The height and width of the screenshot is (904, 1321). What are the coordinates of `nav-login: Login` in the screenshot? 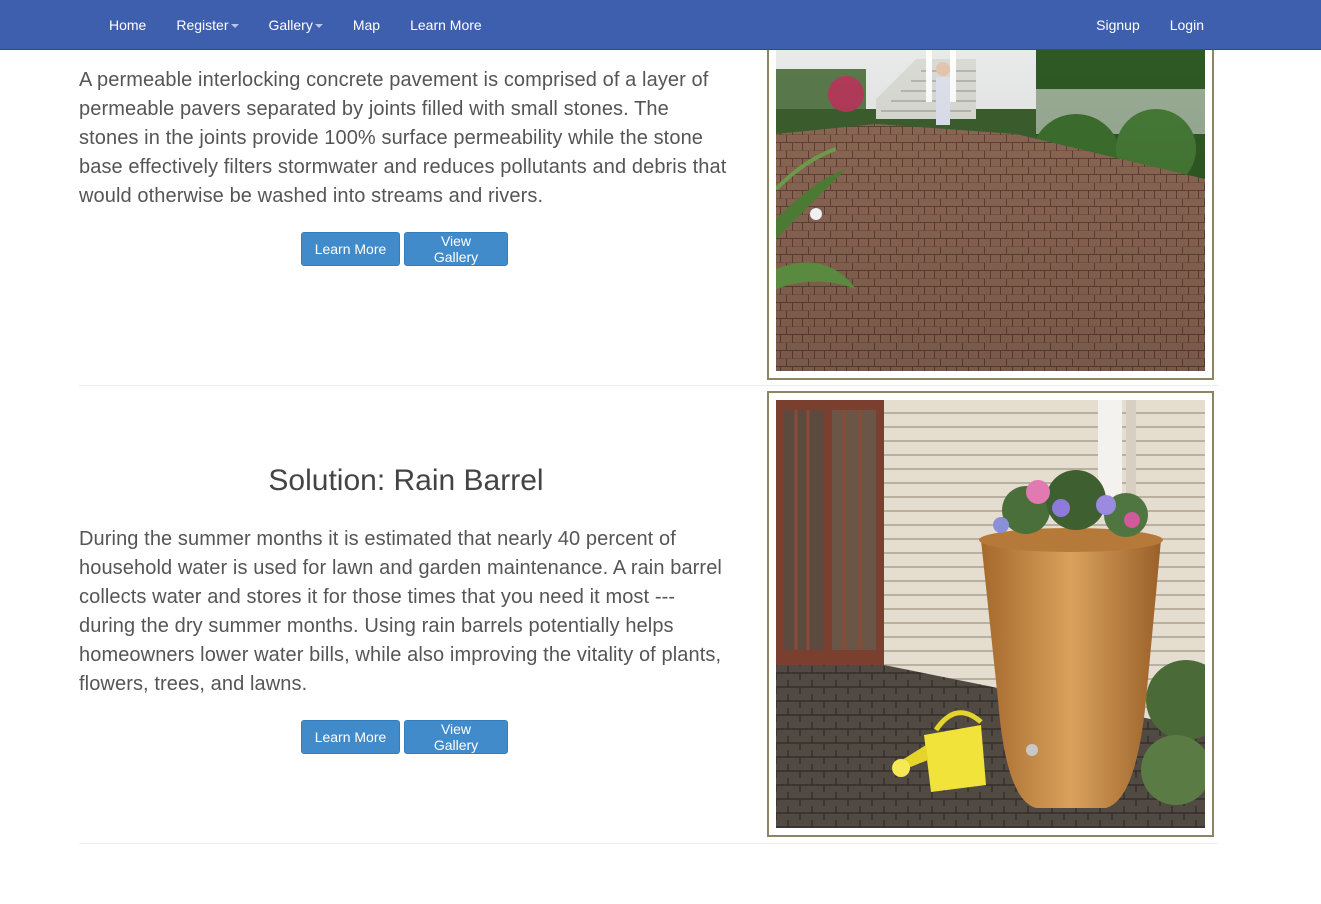 It's located at (1187, 24).